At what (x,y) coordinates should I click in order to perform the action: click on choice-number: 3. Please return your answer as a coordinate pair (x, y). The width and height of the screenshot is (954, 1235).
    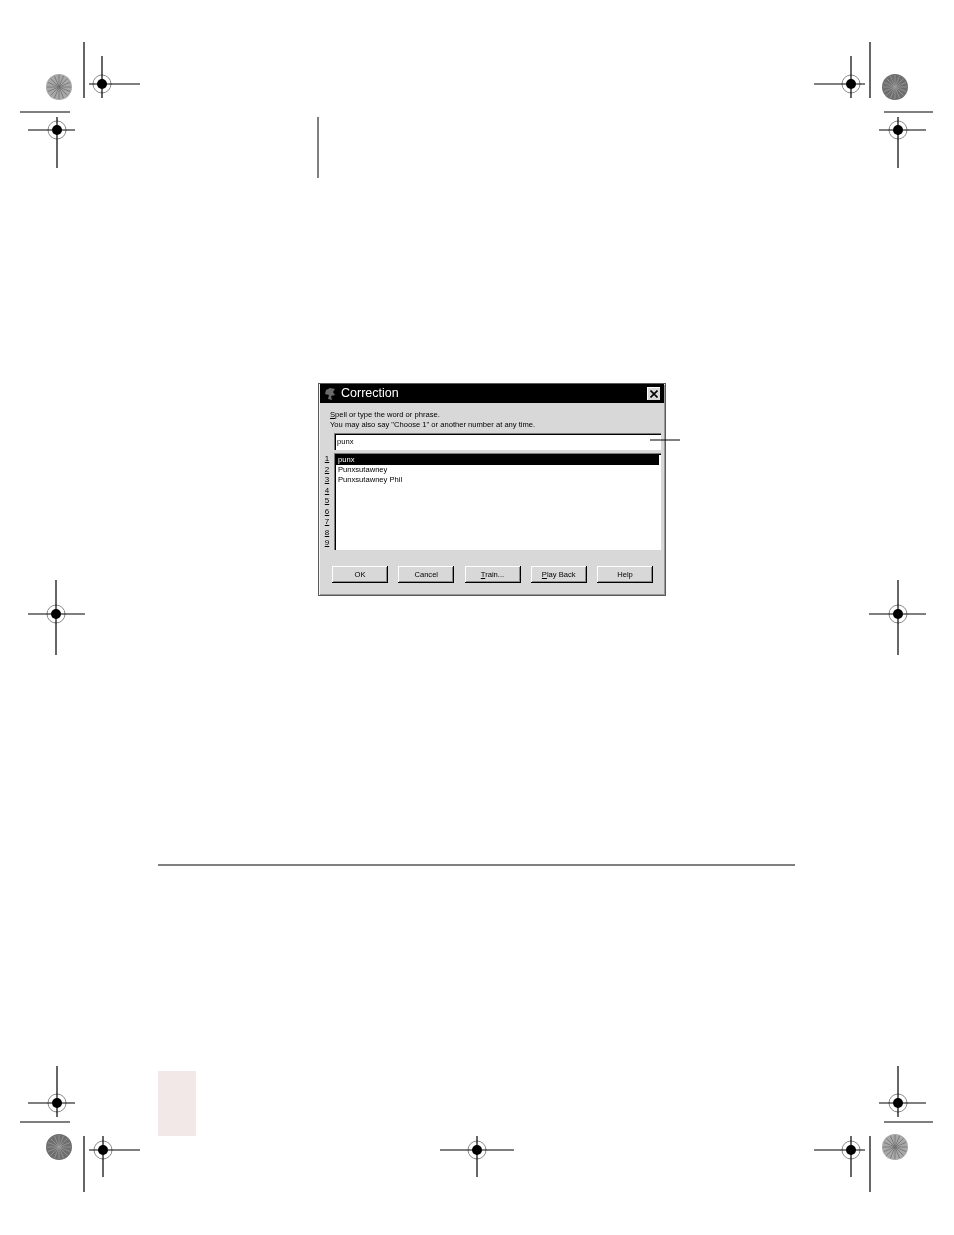
    Looking at the image, I should click on (327, 480).